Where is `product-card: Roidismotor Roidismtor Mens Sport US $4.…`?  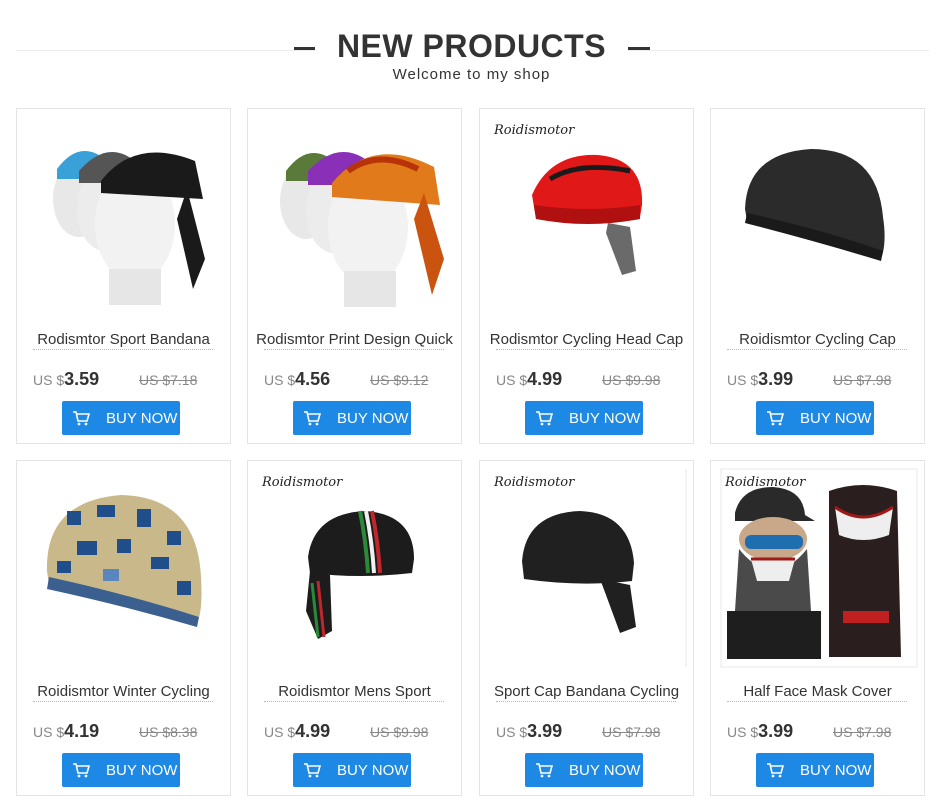 product-card: Roidismotor Roidismtor Mens Sport US $4.… is located at coordinates (354, 628).